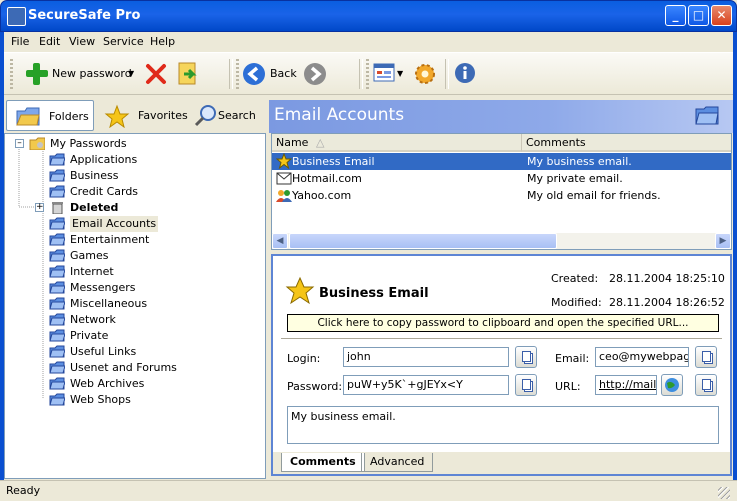 The image size is (737, 501). I want to click on tab-favorites: Favorites, so click(142, 115).